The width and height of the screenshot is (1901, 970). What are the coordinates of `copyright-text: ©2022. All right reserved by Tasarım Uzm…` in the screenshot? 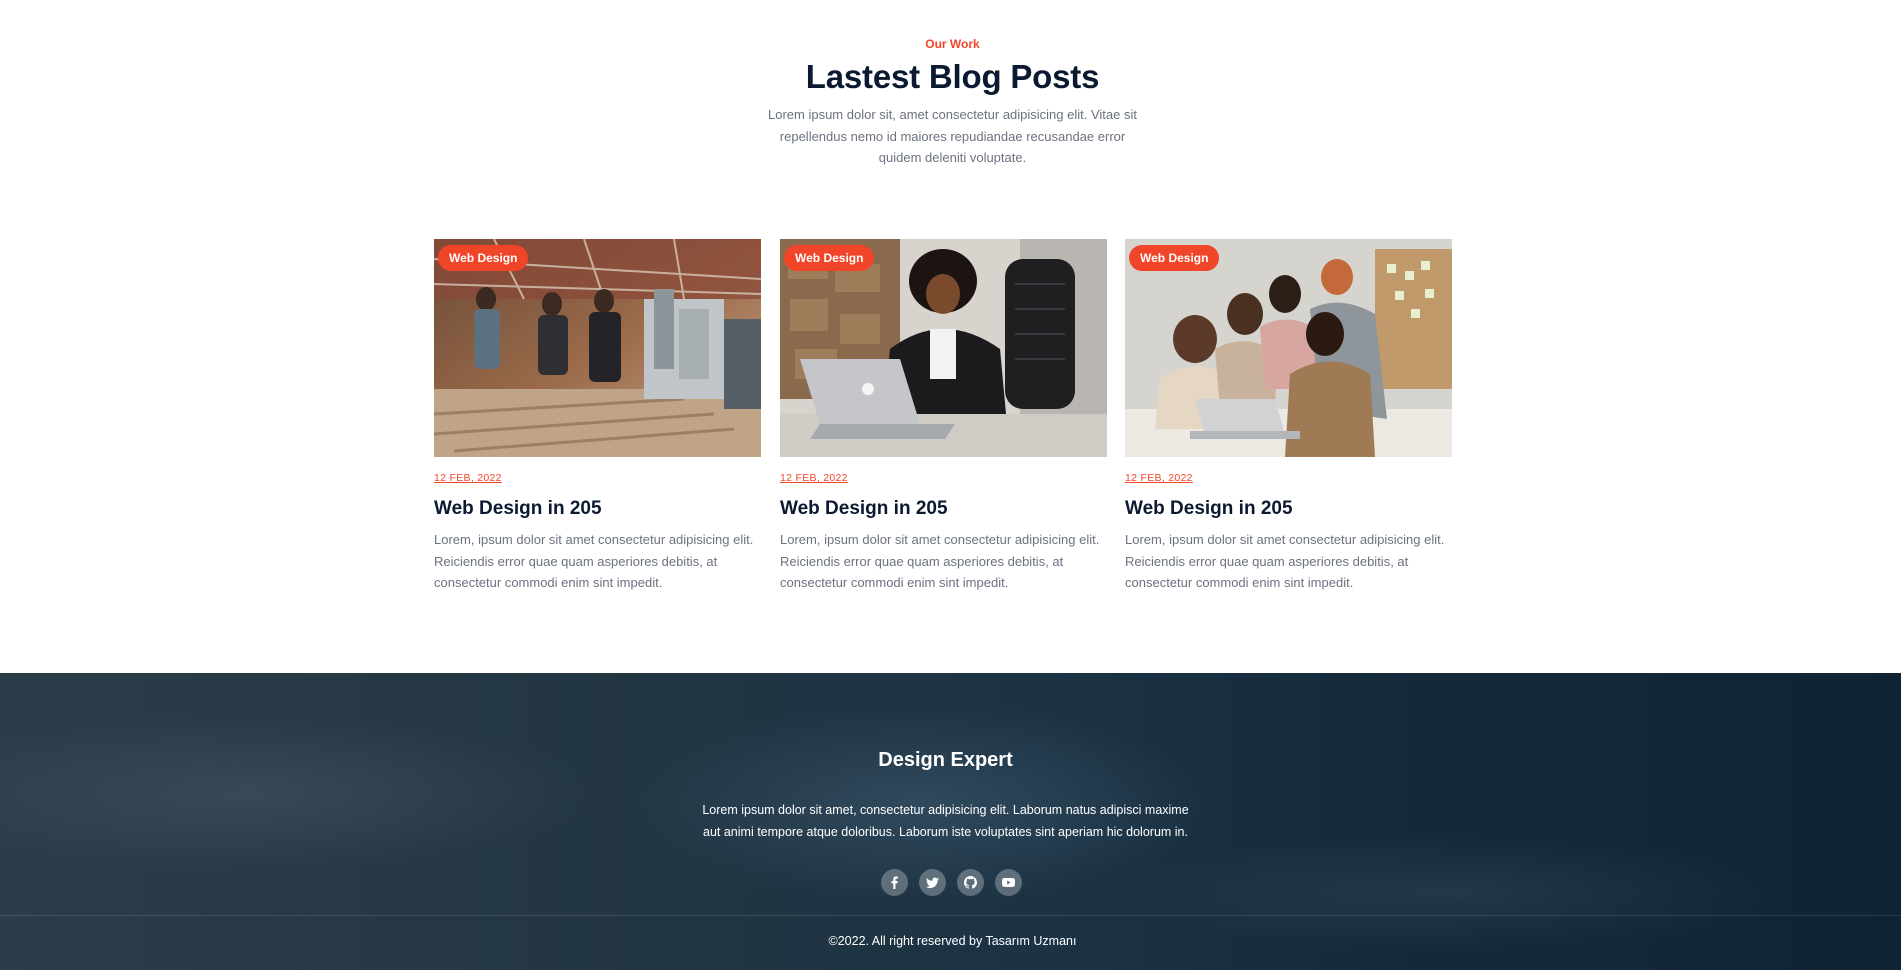 It's located at (952, 941).